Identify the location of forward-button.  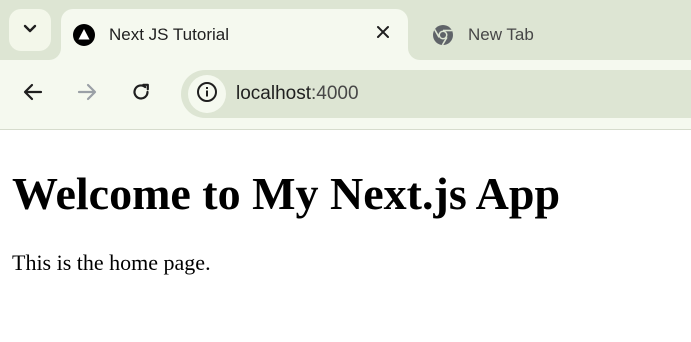
(87, 94).